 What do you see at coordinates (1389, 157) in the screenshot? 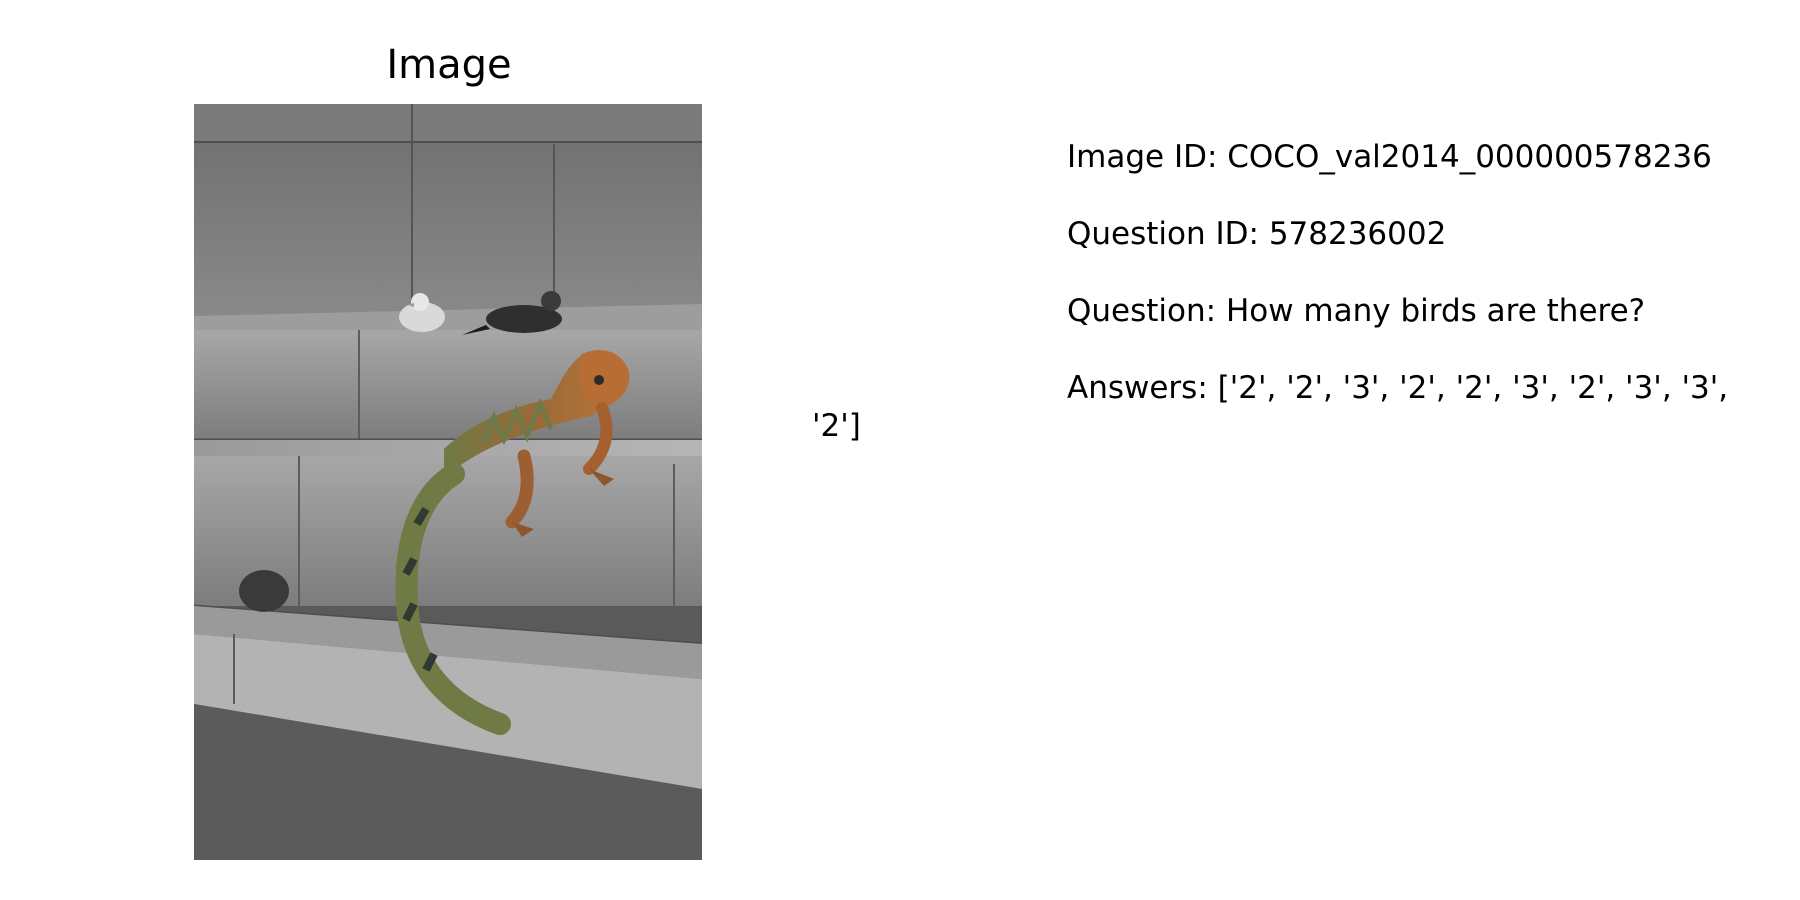
I see `image-id-text: Image ID: COCO_val2014_000000578236` at bounding box center [1389, 157].